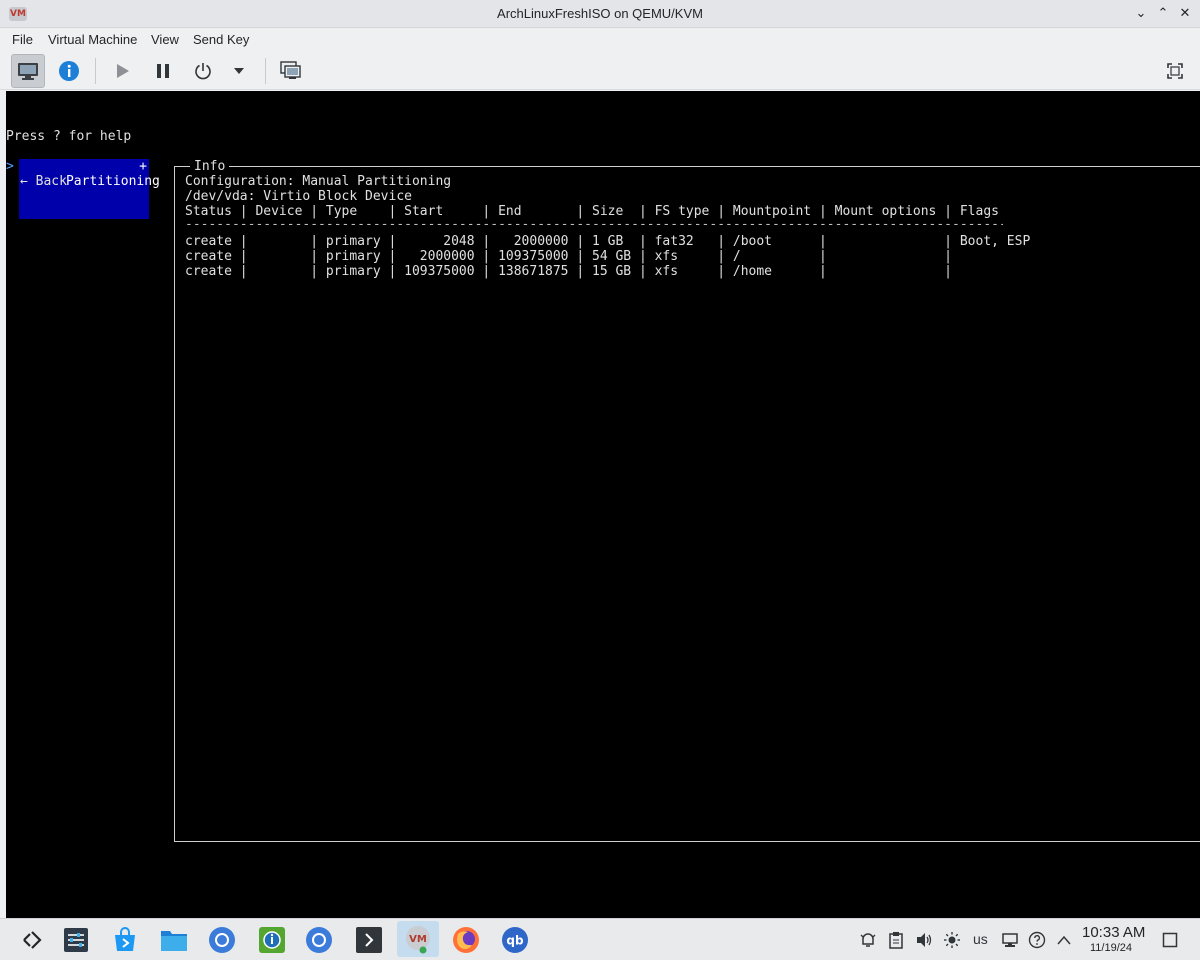 The image size is (1200, 960). I want to click on shutdown-menu-arrow-icon, so click(239, 71).